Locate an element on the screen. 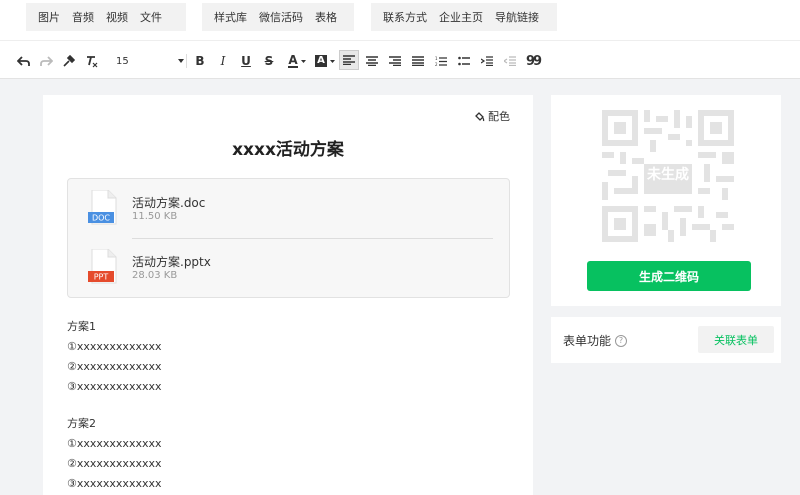 This screenshot has width=800, height=495. help-icon: ? is located at coordinates (621, 340).